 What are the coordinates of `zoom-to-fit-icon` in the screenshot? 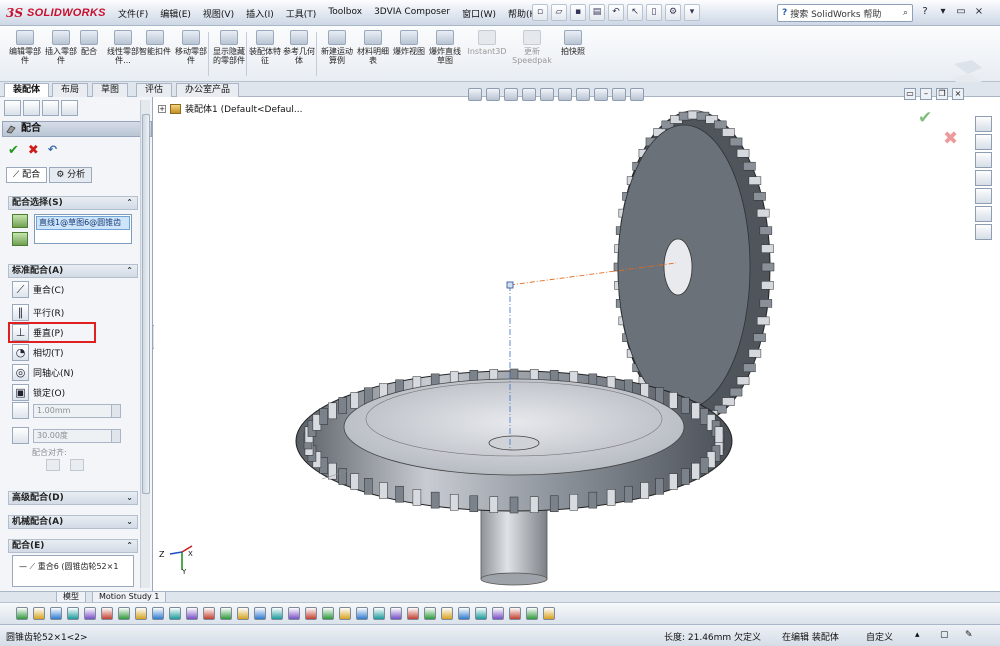 It's located at (475, 94).